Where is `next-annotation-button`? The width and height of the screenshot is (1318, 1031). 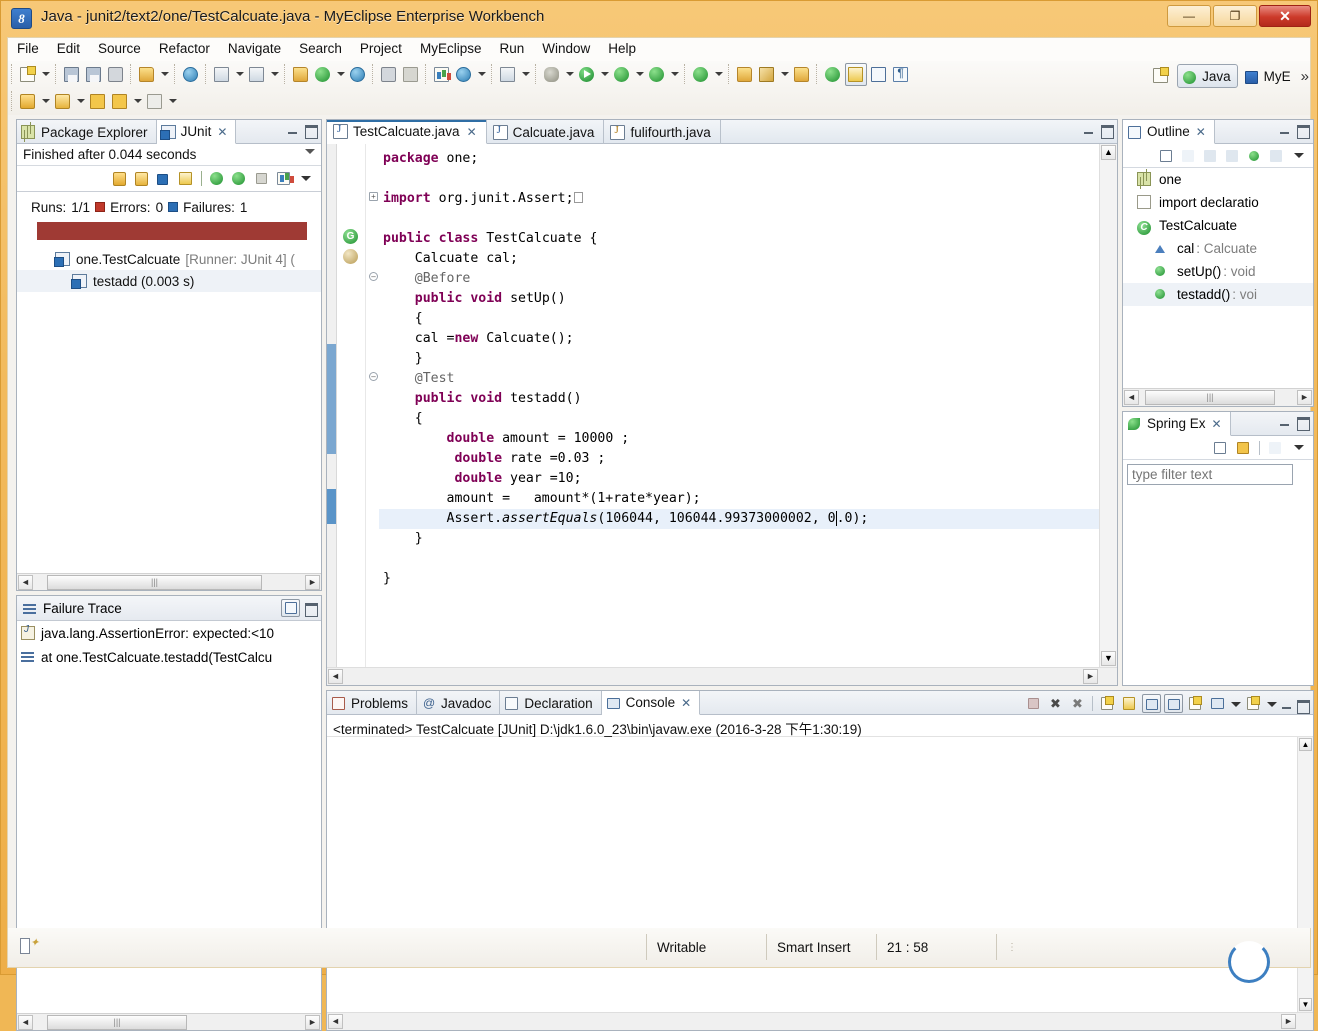
next-annotation-button is located at coordinates (833, 74).